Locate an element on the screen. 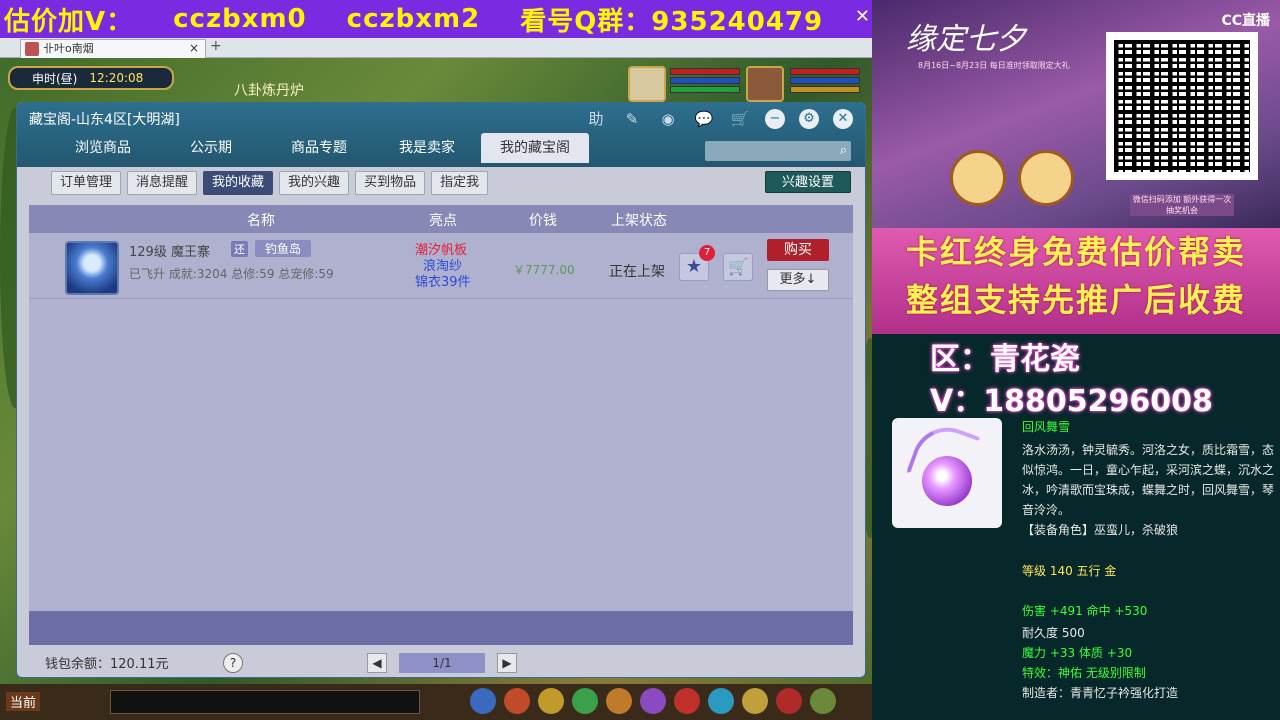 Image resolution: width=1280 pixels, height=720 pixels. highlight-3: 锦衣39件 is located at coordinates (443, 282).